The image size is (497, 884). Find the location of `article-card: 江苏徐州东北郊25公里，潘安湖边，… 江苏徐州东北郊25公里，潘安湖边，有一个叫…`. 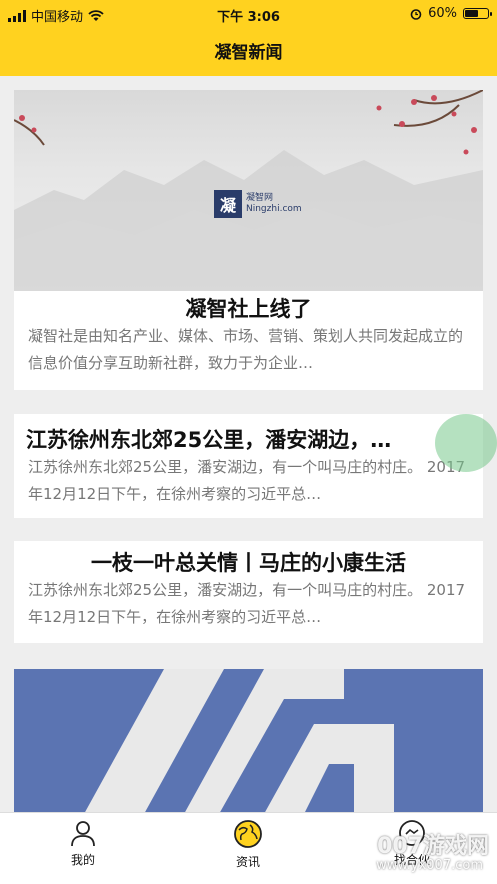

article-card: 江苏徐州东北郊25公里，潘安湖边，… 江苏徐州东北郊25公里，潘安湖边，有一个叫… is located at coordinates (248, 466).